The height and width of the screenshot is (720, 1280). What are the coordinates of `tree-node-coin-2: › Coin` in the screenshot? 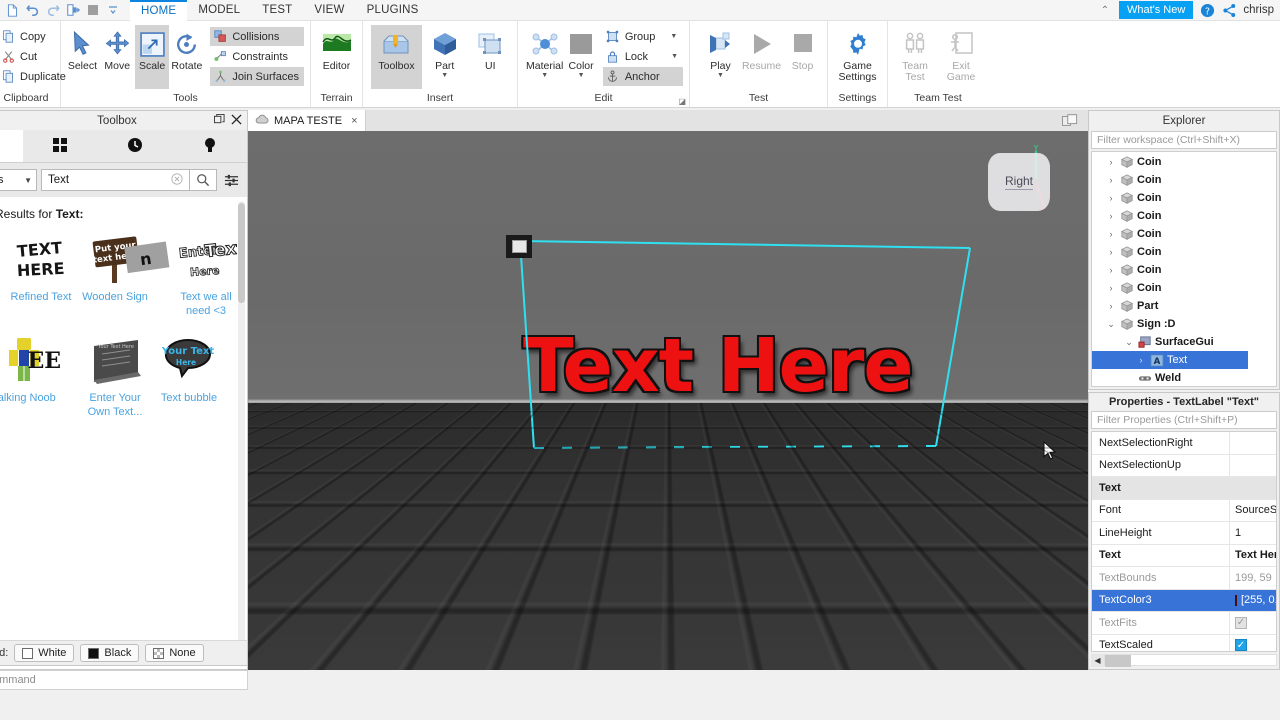 It's located at (1184, 180).